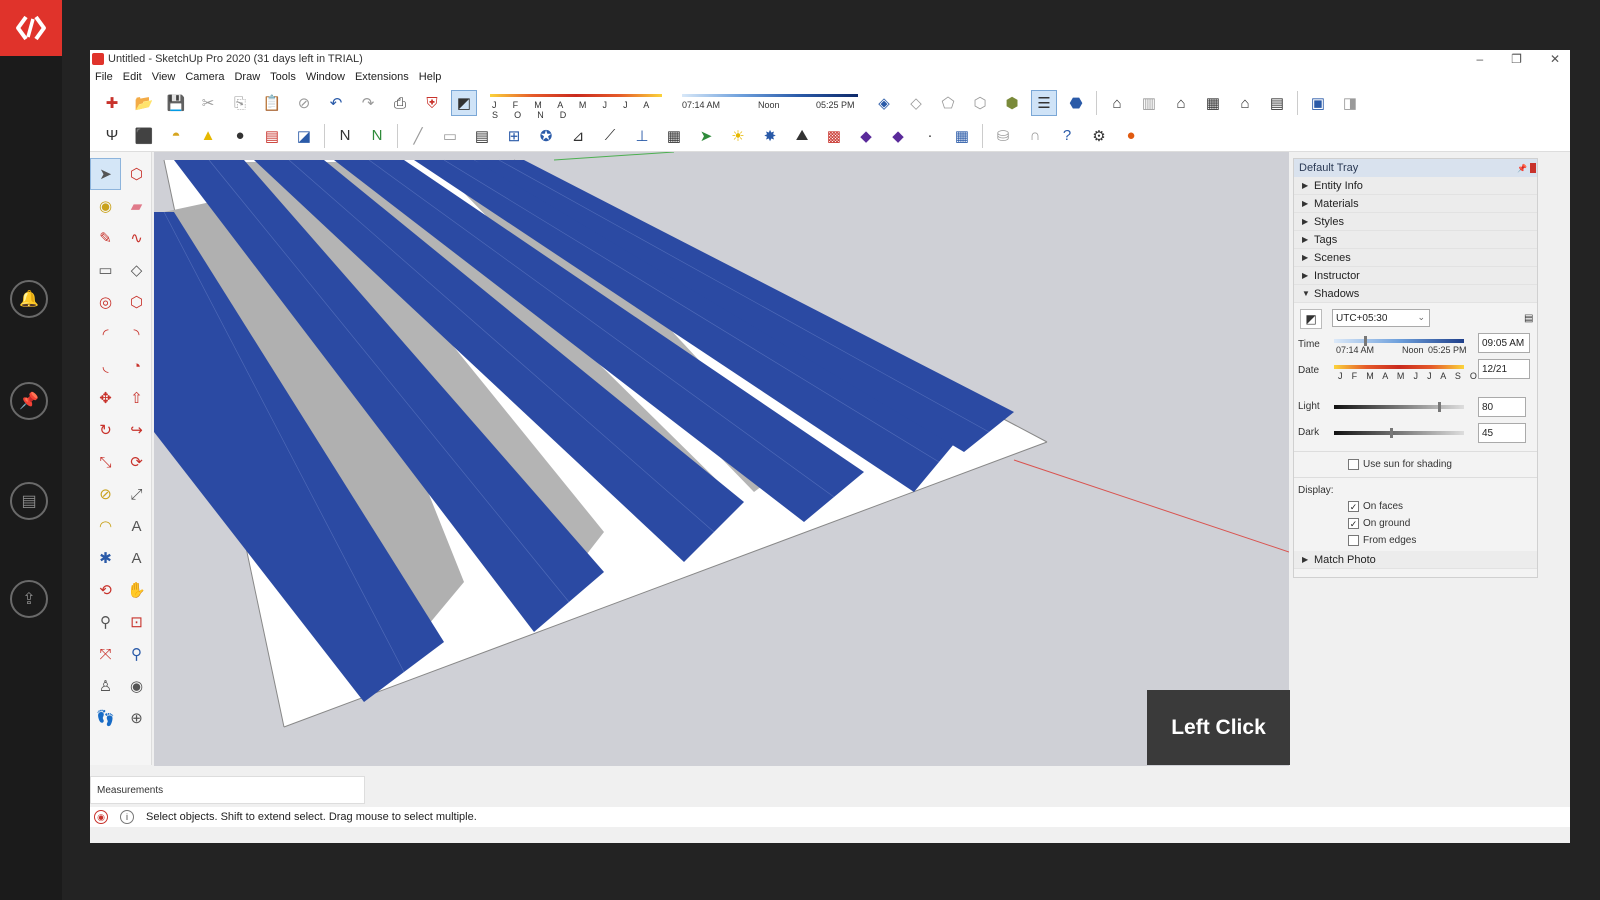 The image size is (1600, 900). What do you see at coordinates (136, 686) in the screenshot?
I see `look-around-icon: ◉` at bounding box center [136, 686].